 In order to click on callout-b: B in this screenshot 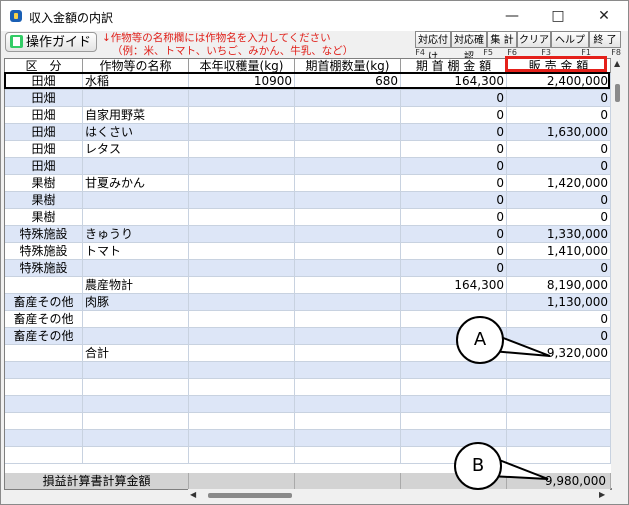, I will do `click(478, 466)`.